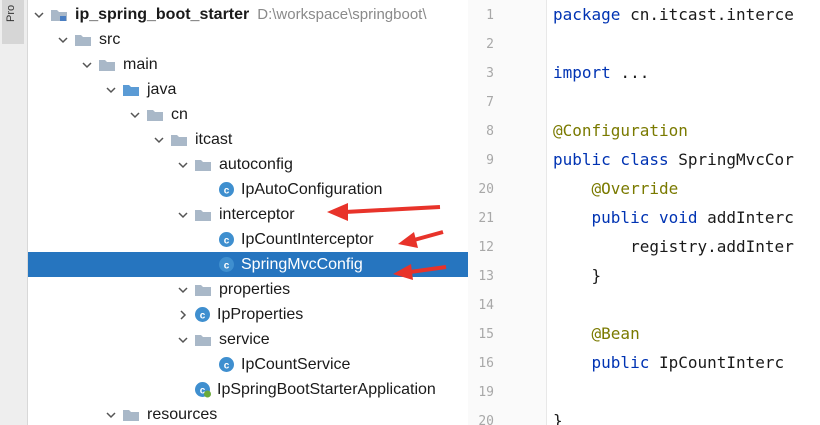  What do you see at coordinates (342, 14) in the screenshot?
I see `project-root-path: D:\workspace\springboot\` at bounding box center [342, 14].